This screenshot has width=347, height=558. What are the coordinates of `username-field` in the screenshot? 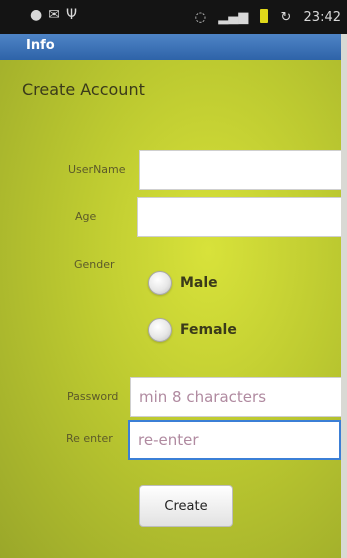 It's located at (243, 170).